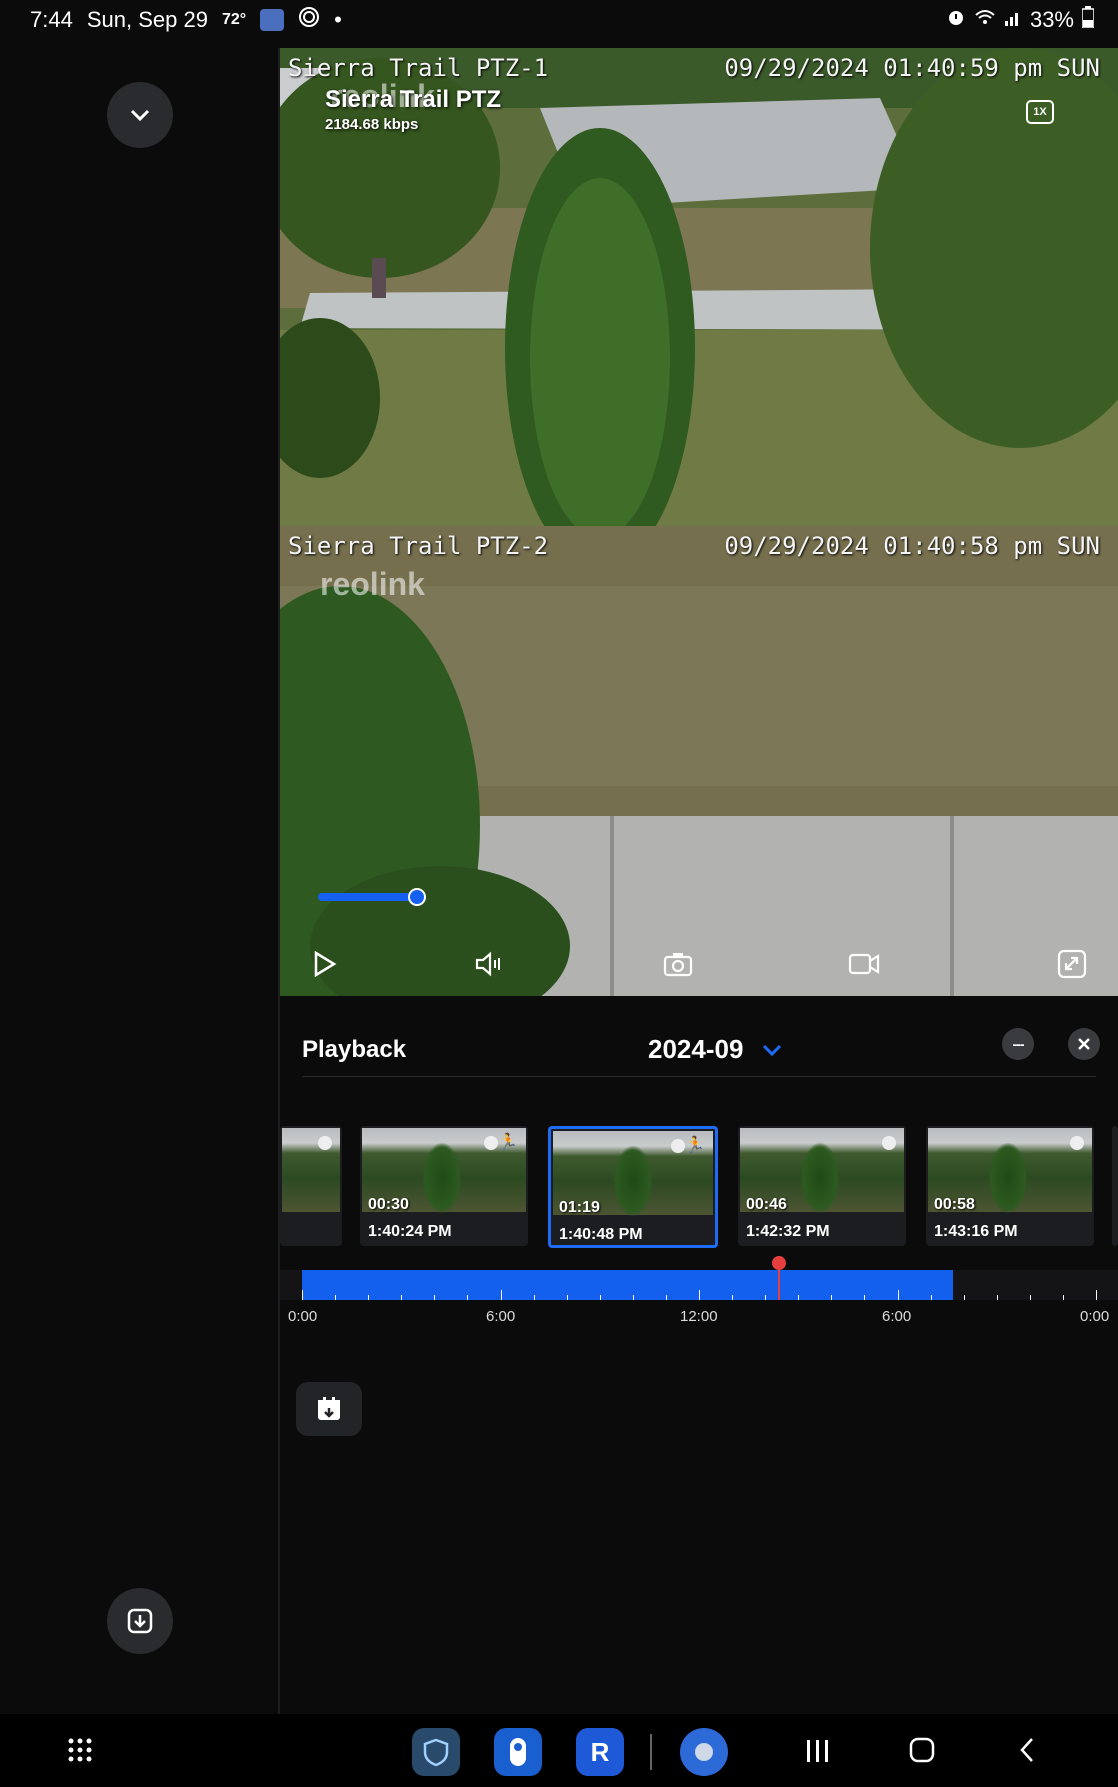 The height and width of the screenshot is (1787, 1118). Describe the element at coordinates (954, 1204) in the screenshot. I see `clip-duration: 00:58` at that location.